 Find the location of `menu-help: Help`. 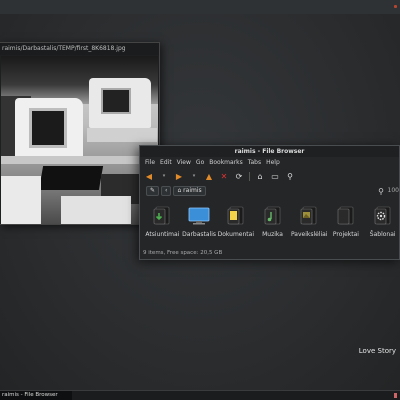

menu-help: Help is located at coordinates (273, 162).